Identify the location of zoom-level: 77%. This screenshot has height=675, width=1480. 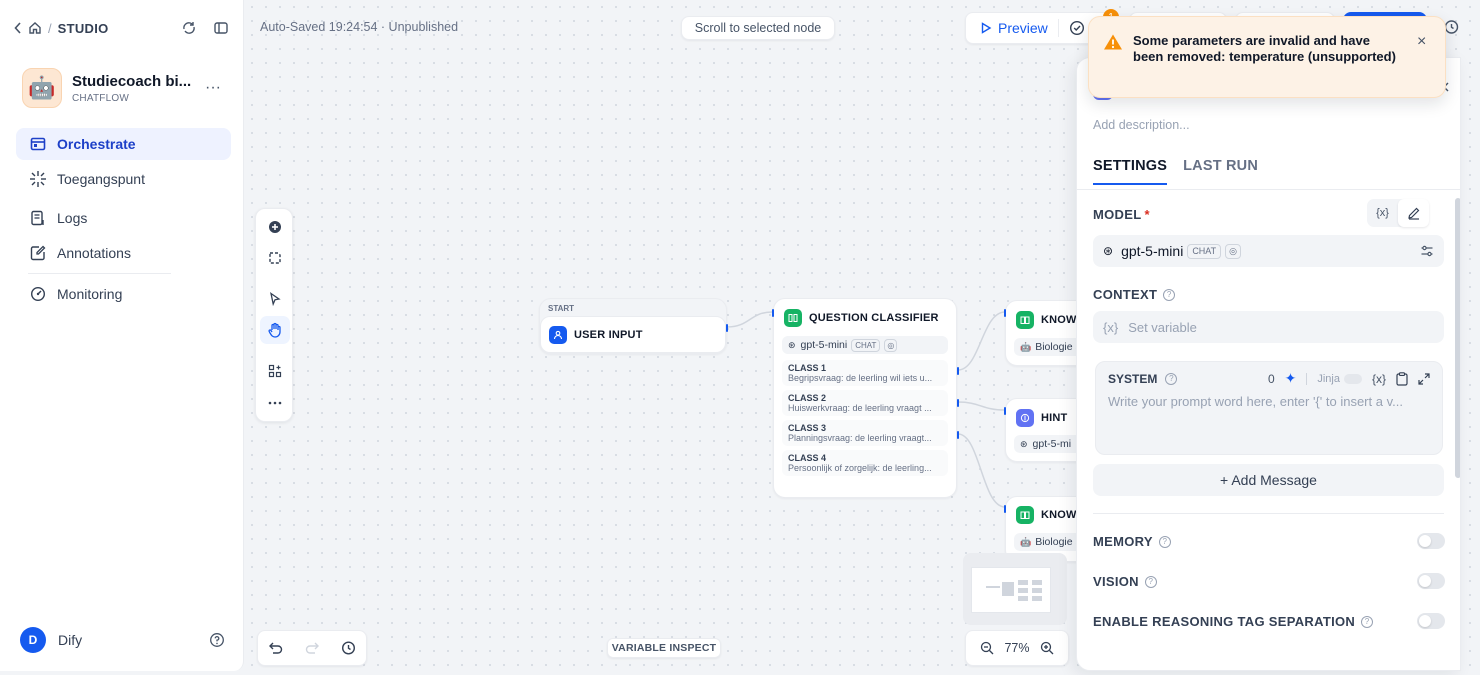
(1016, 648).